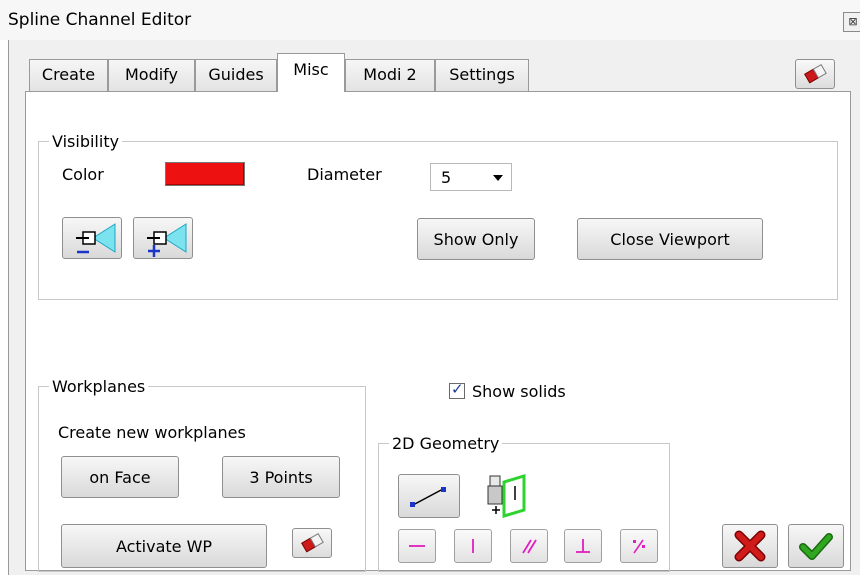 Image resolution: width=860 pixels, height=575 pixels. I want to click on cancel-button, so click(750, 546).